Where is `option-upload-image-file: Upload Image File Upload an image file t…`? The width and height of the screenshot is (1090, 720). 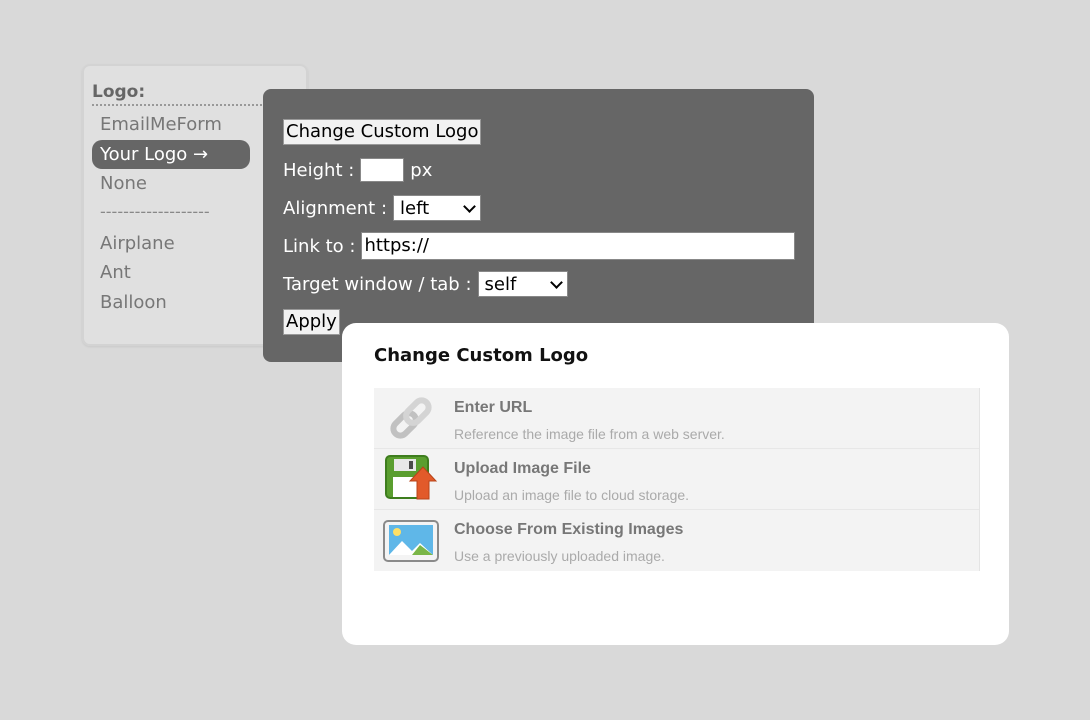
option-upload-image-file: Upload Image File Upload an image file t… is located at coordinates (676, 479).